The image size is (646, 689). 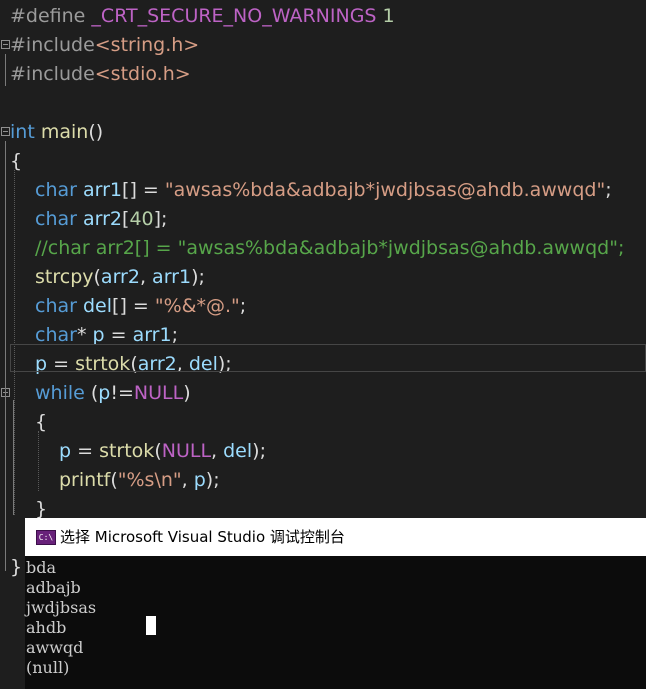 What do you see at coordinates (5, 131) in the screenshot?
I see `collapse-main-icon` at bounding box center [5, 131].